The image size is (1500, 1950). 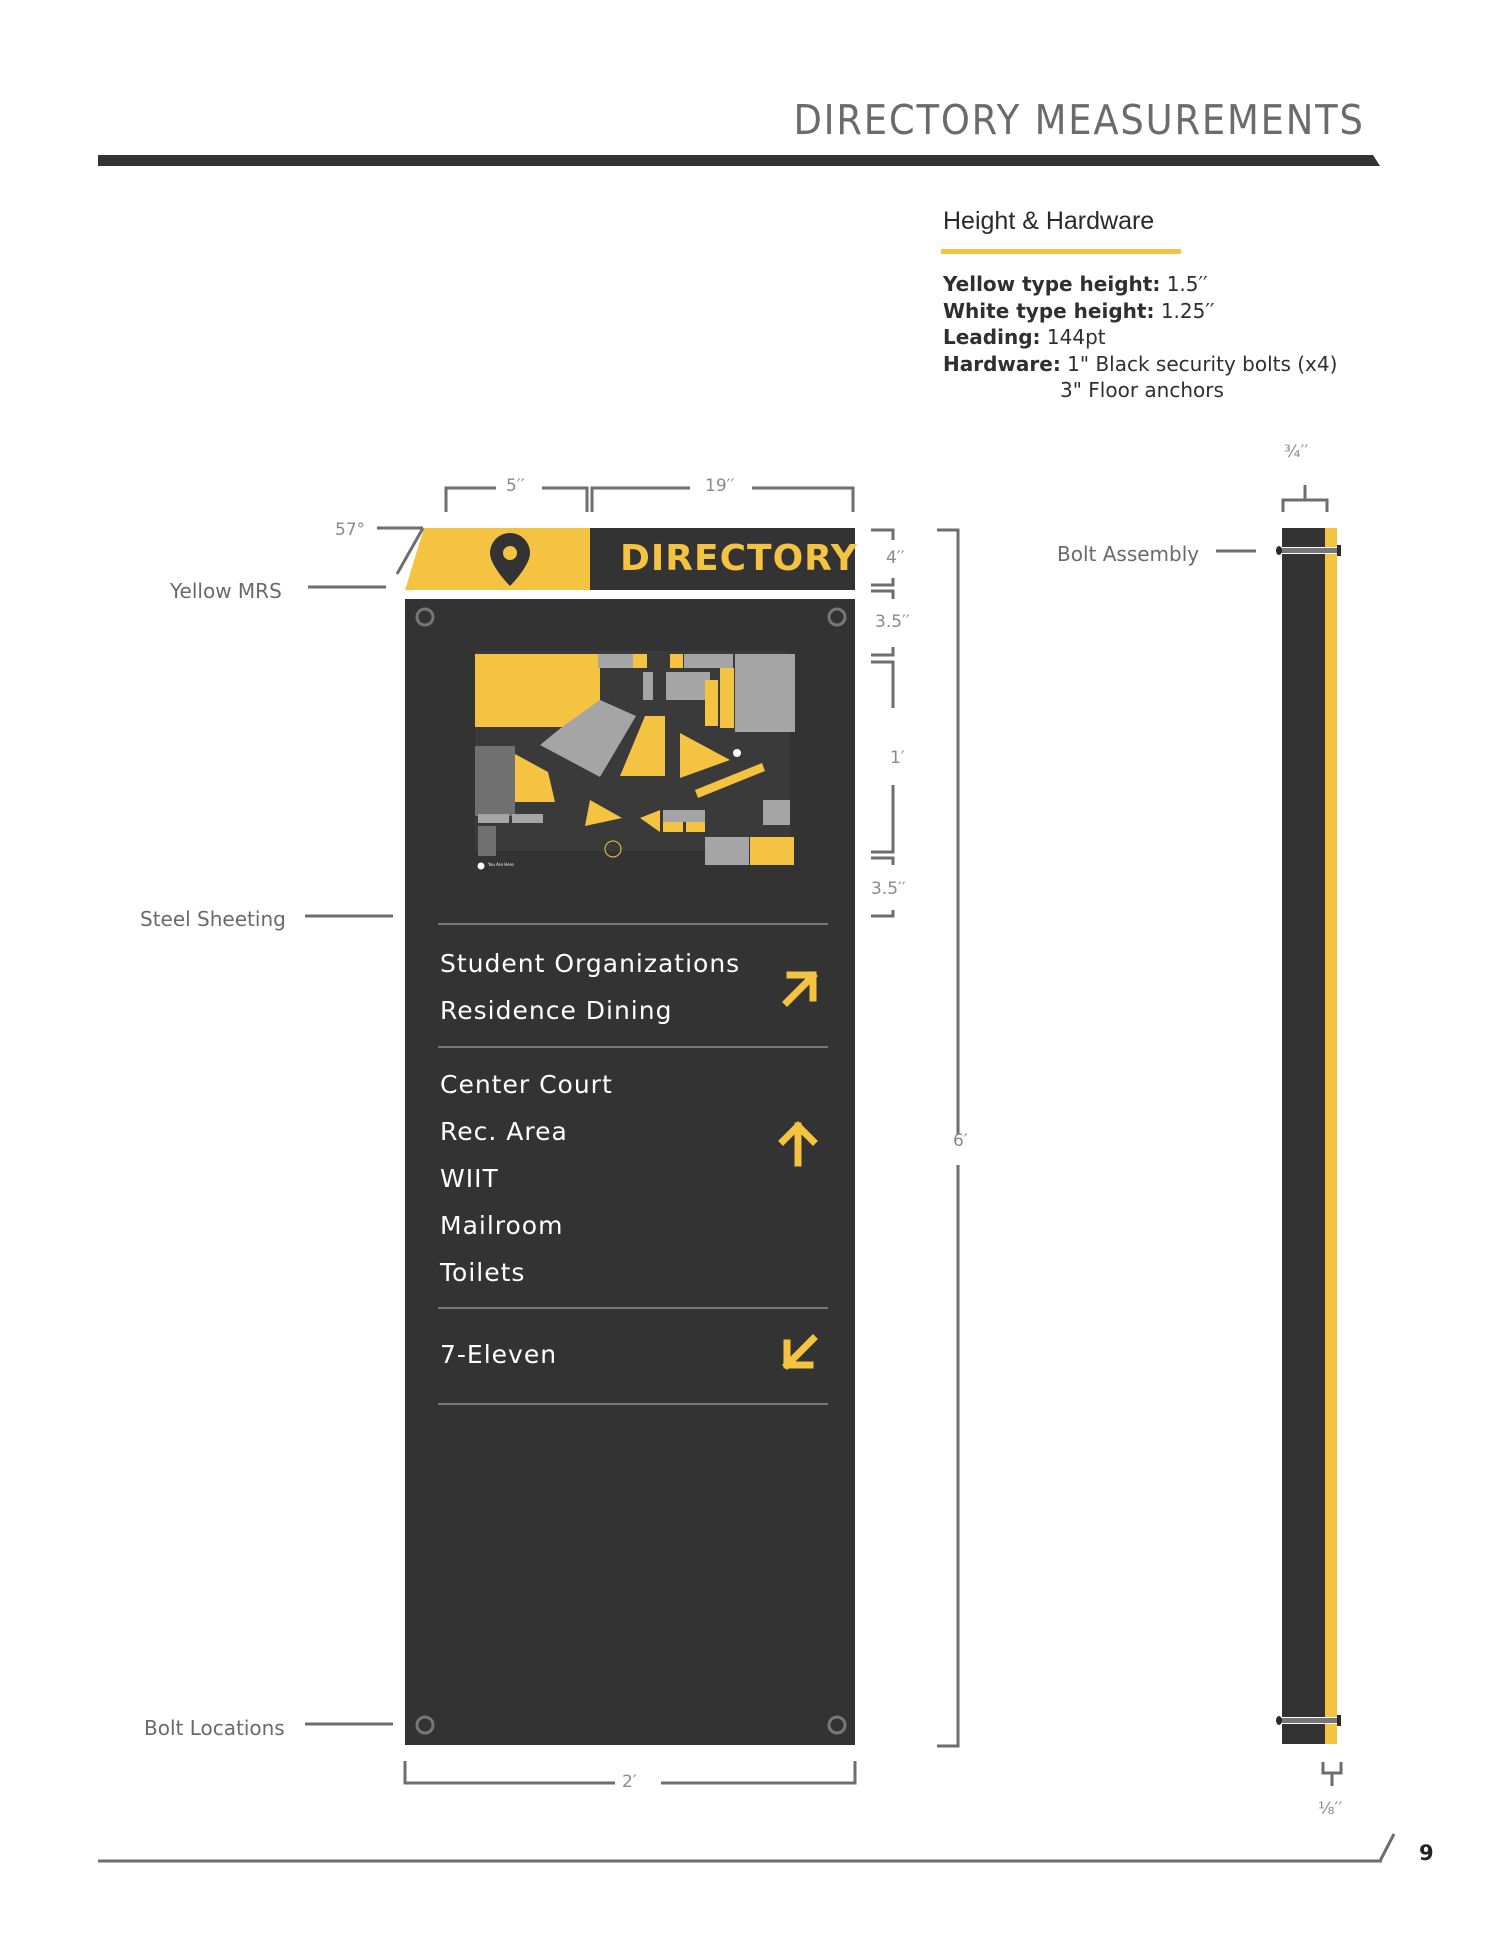 What do you see at coordinates (1331, 1136) in the screenshot?
I see `side-profile-yellow` at bounding box center [1331, 1136].